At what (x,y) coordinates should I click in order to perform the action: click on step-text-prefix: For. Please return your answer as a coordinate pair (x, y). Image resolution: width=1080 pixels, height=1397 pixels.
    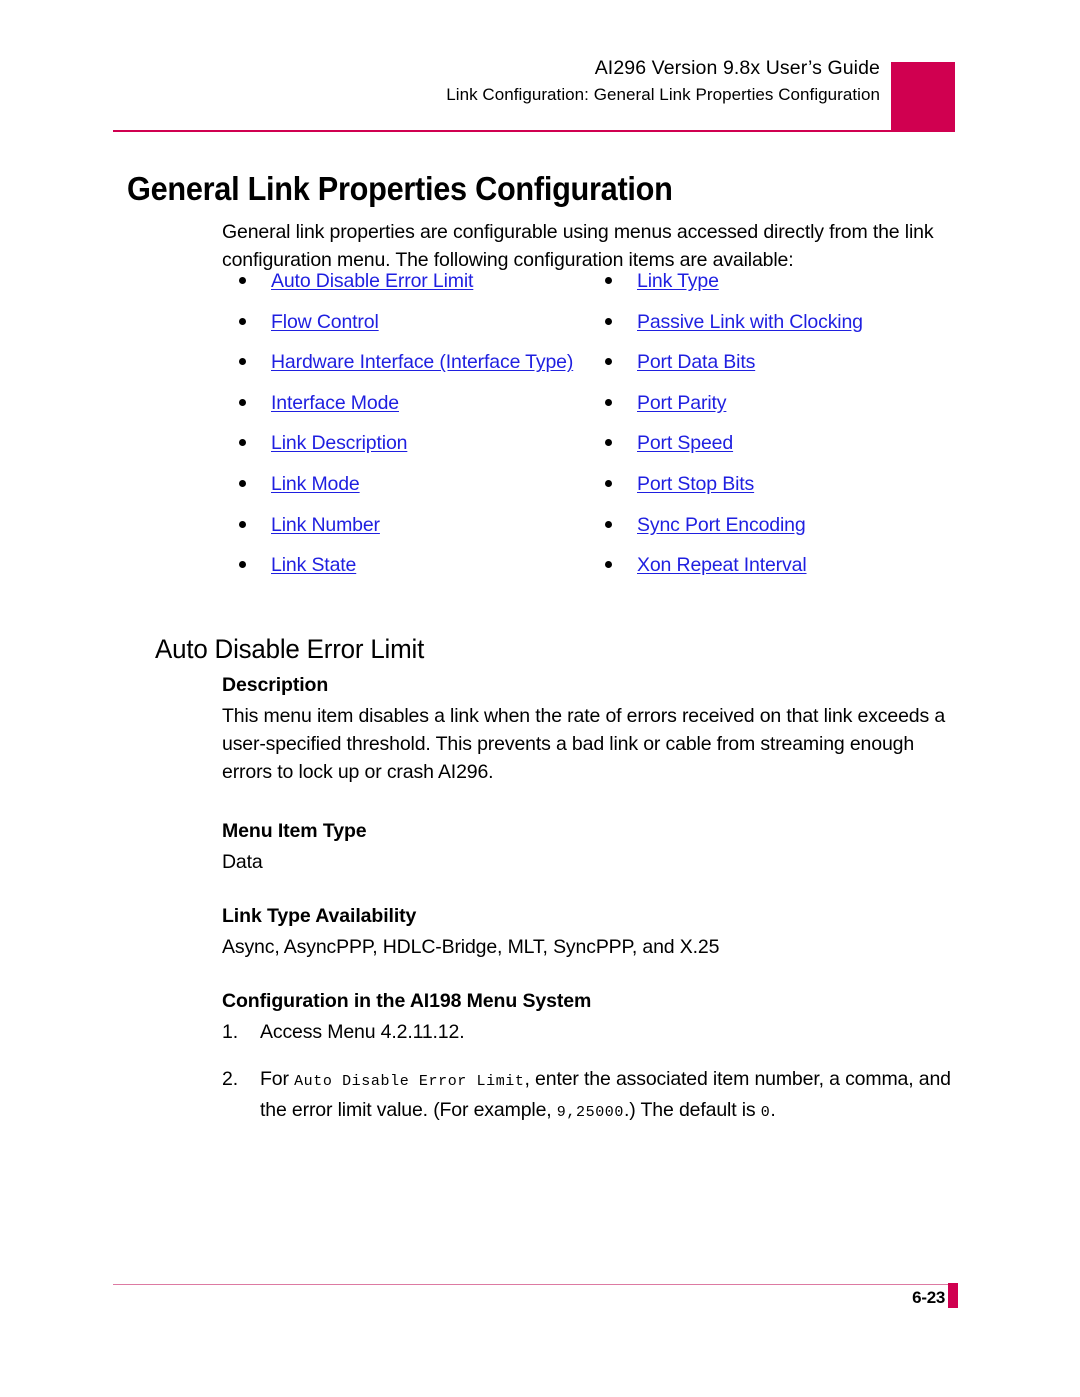
    Looking at the image, I should click on (277, 1079).